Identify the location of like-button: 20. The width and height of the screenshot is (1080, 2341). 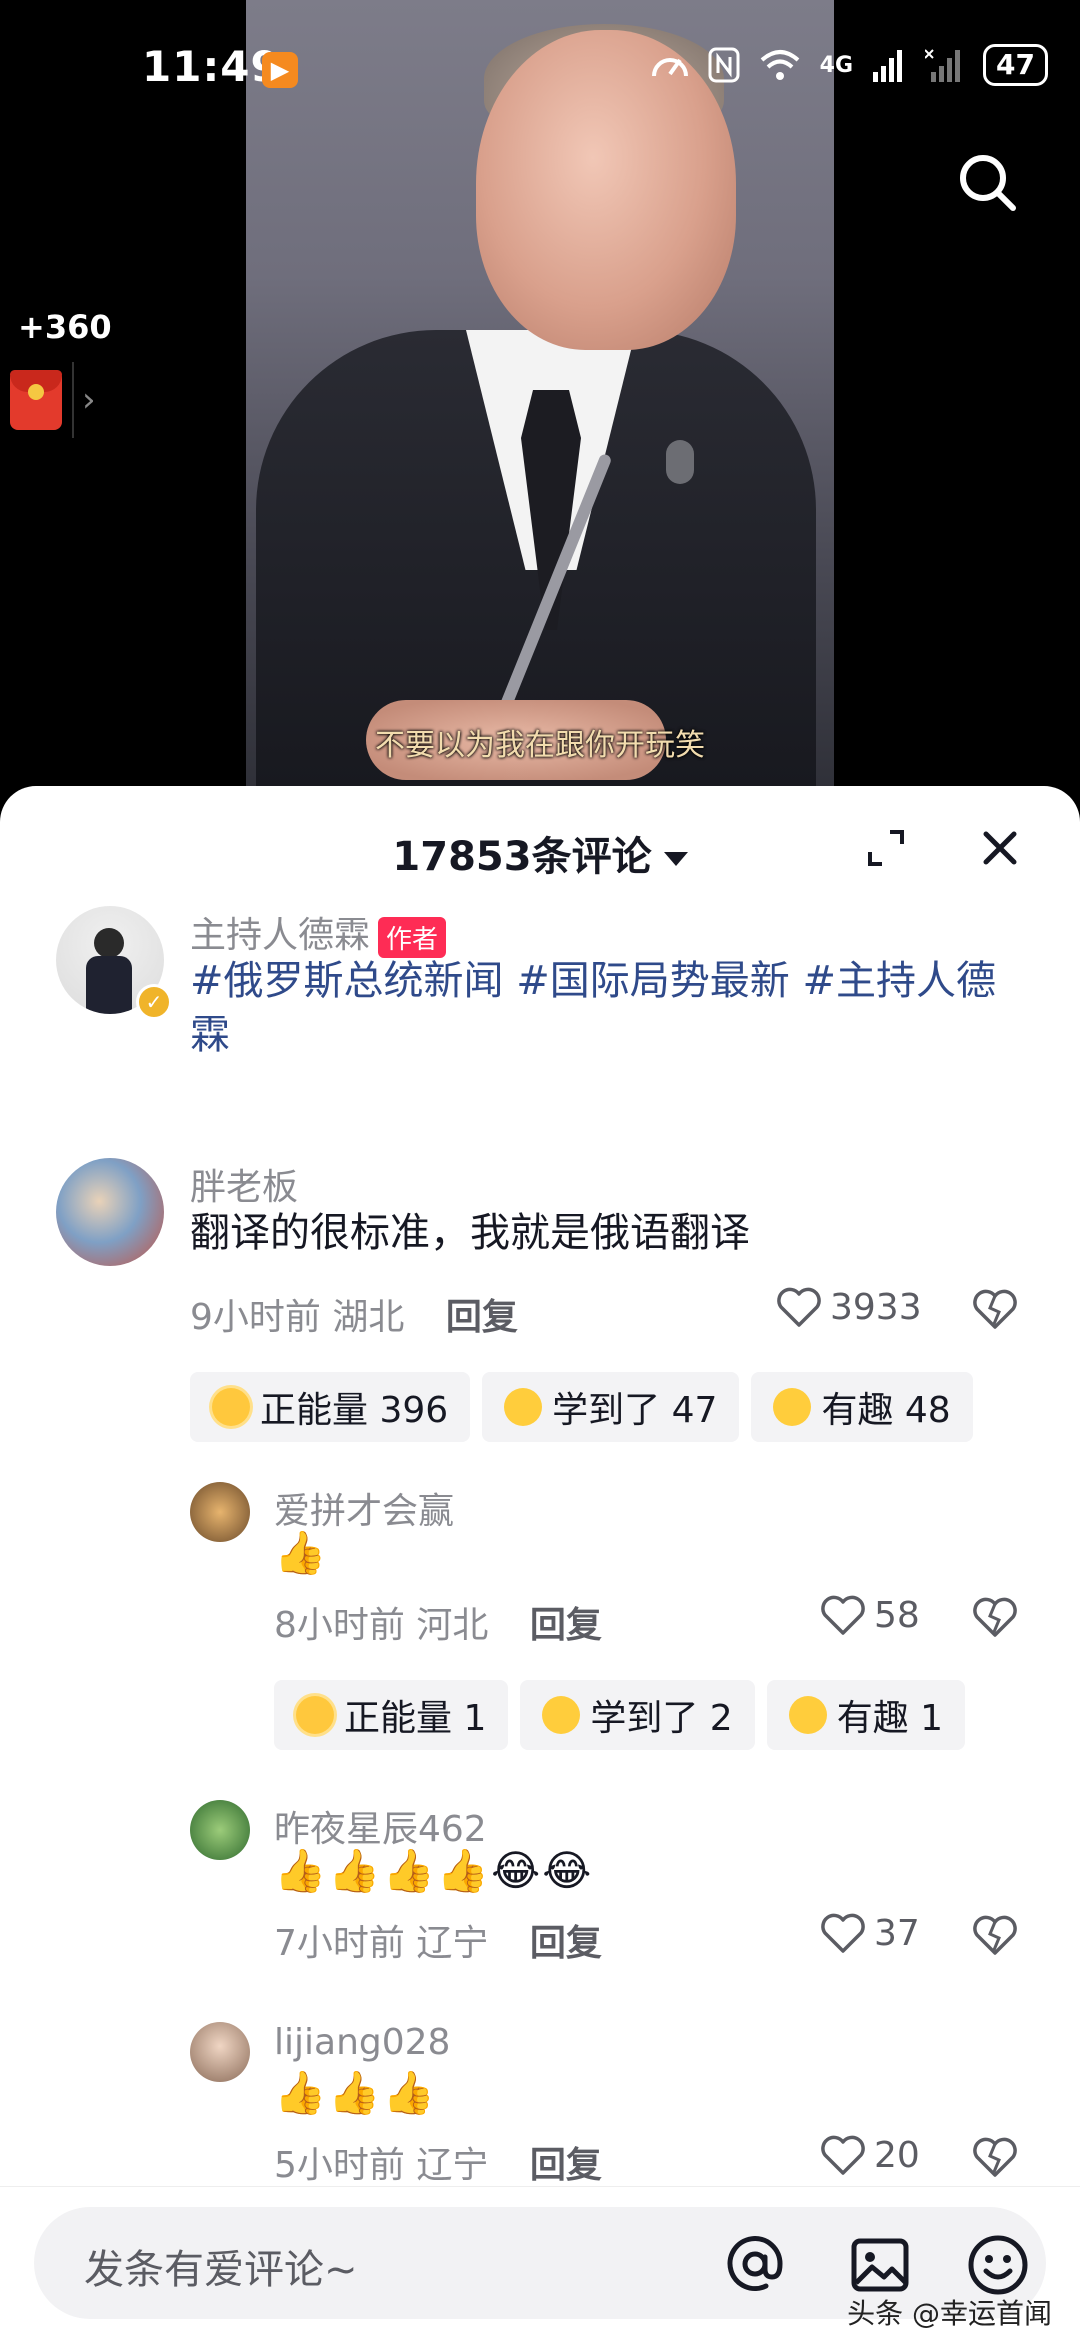
(870, 2155).